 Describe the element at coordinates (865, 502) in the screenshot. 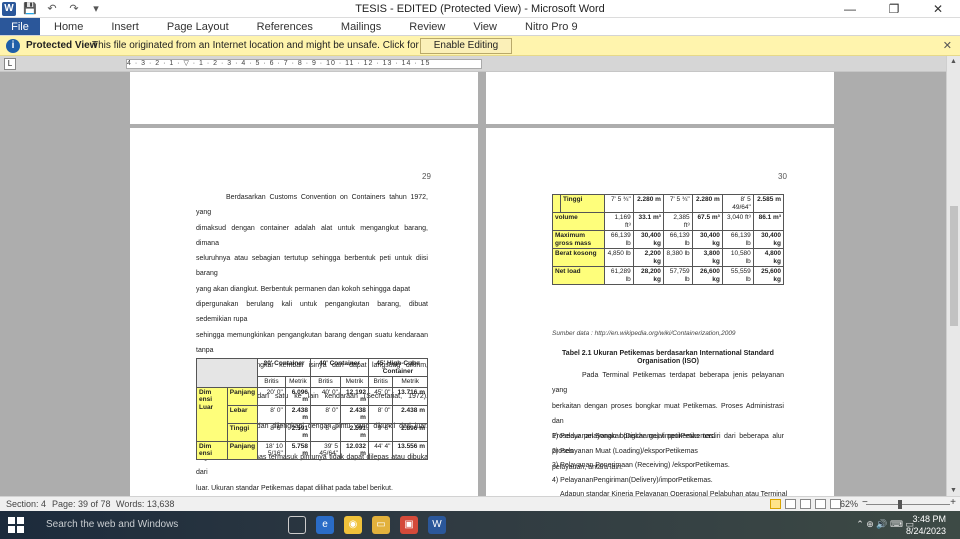

I see `zoom-out-icon: −` at that location.